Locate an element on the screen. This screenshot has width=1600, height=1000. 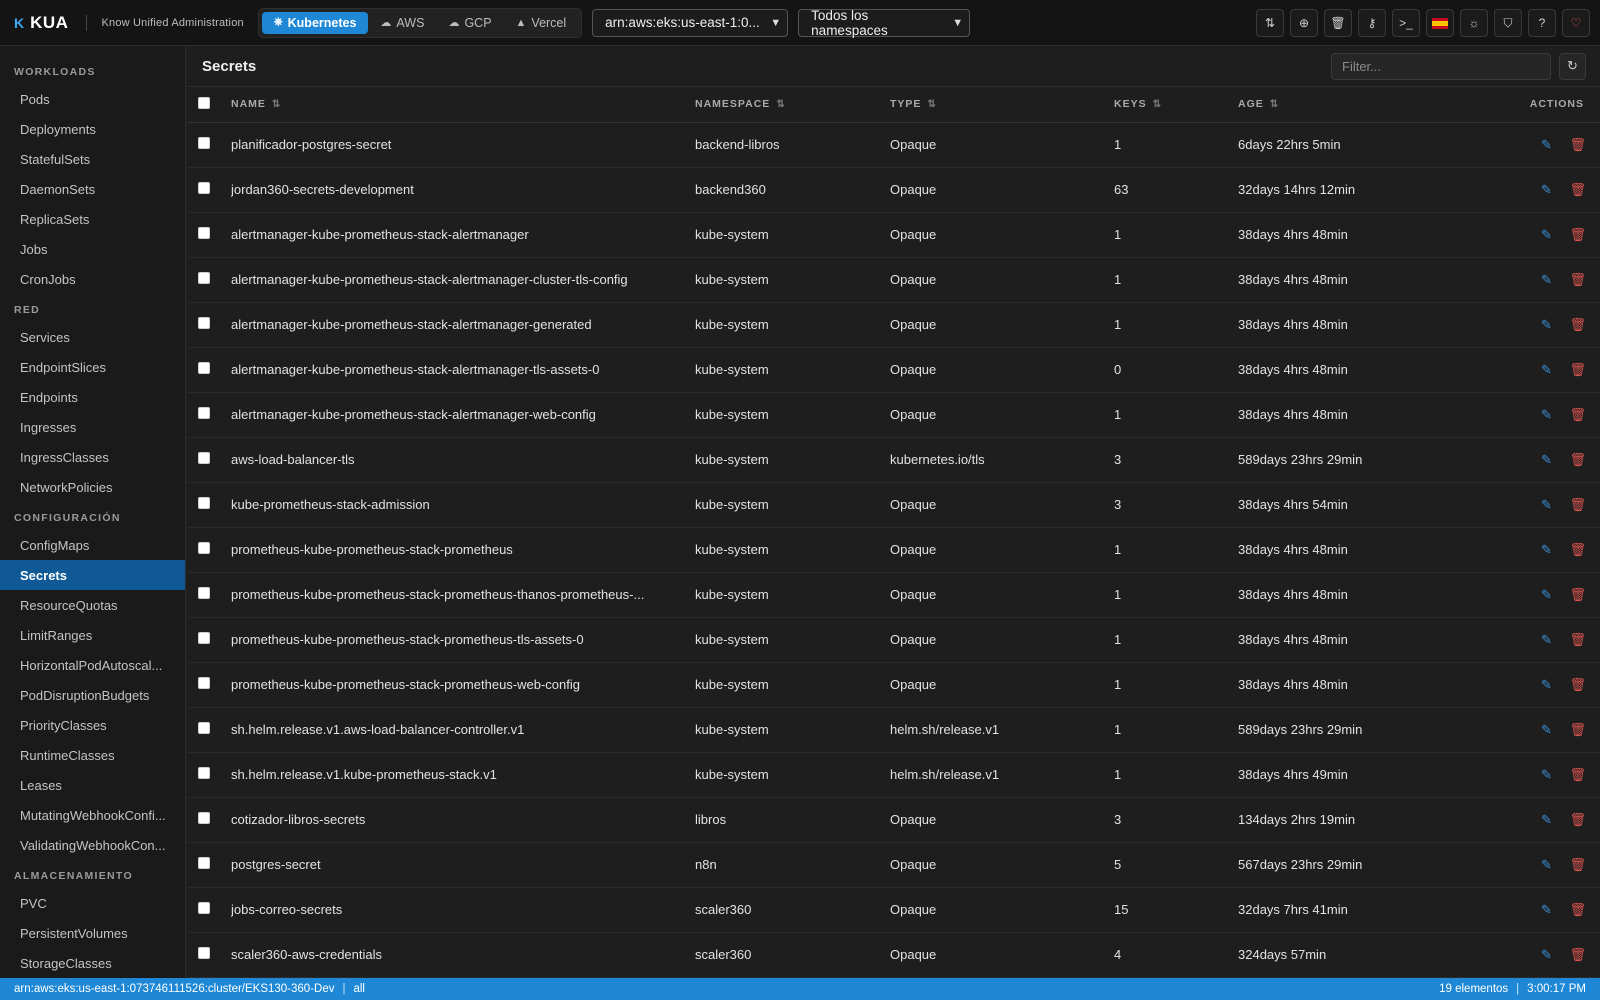
sidebar-item-priorityclasses: PriorityClasses is located at coordinates (92, 725).